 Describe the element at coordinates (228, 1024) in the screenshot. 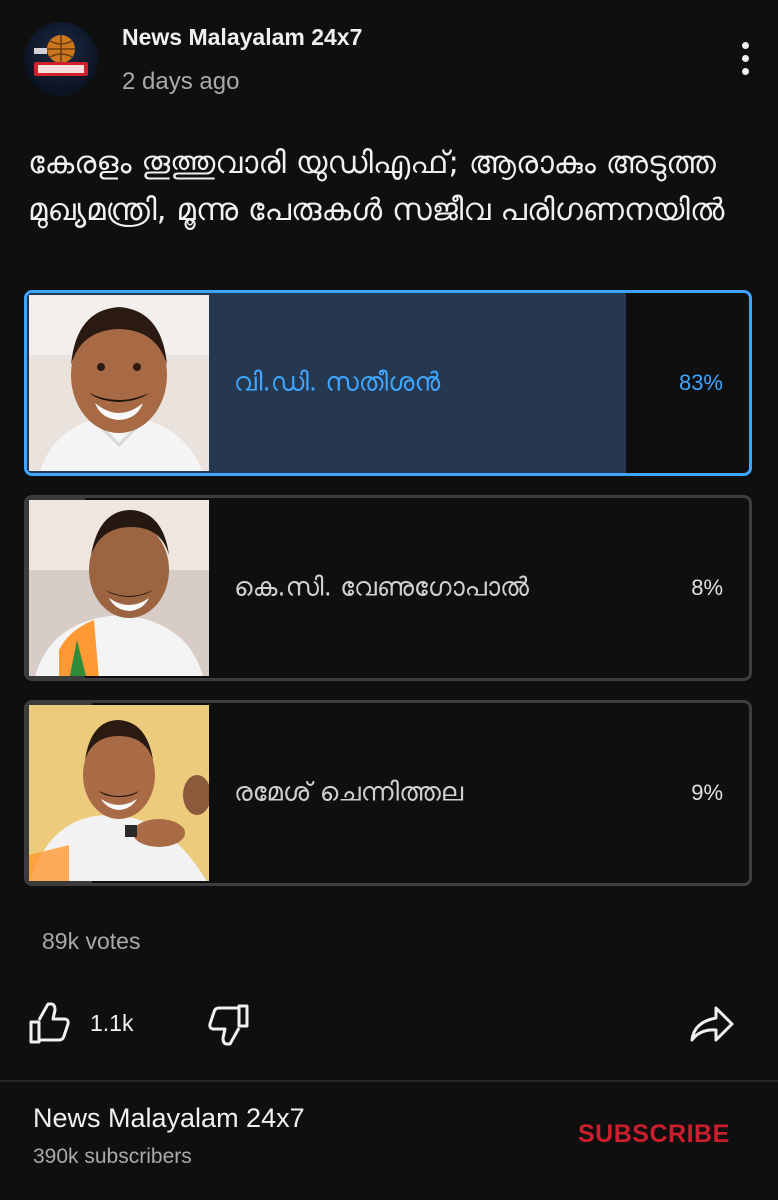

I see `thumbs-down-icon` at that location.